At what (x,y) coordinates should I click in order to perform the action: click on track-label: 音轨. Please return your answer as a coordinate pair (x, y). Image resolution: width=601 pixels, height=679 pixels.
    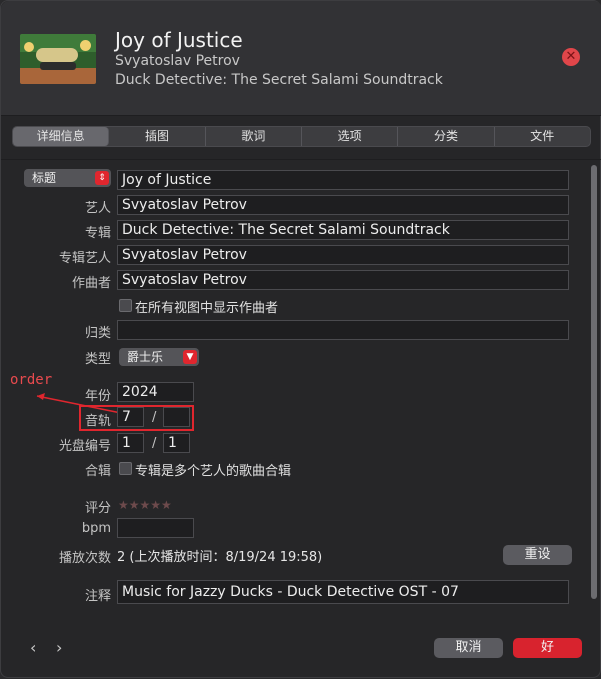
    Looking at the image, I should click on (97, 421).